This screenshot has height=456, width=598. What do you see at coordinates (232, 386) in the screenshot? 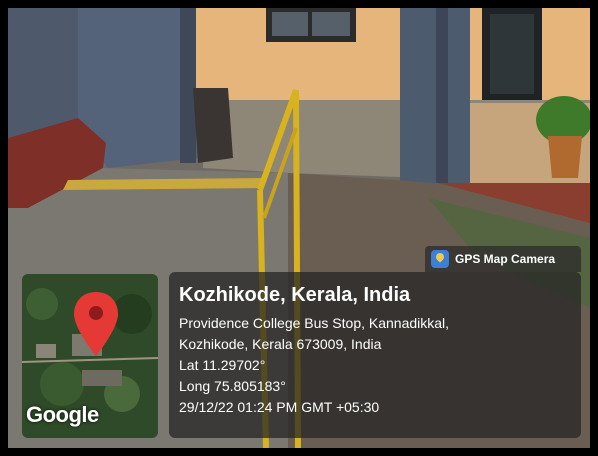
I see `longitude-text: Long 75.805183°` at bounding box center [232, 386].